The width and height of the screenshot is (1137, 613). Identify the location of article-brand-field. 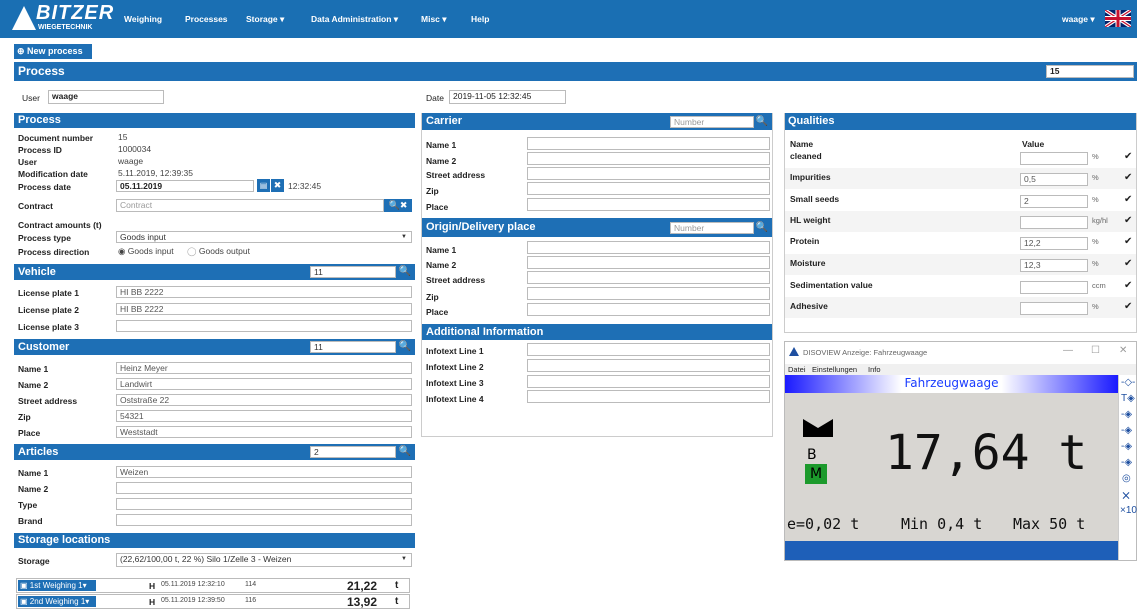
(264, 520).